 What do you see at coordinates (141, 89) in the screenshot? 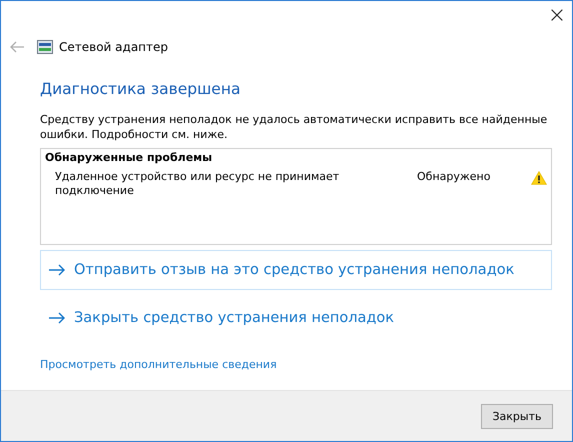
I see `status-heading: Диагностика завершена` at bounding box center [141, 89].